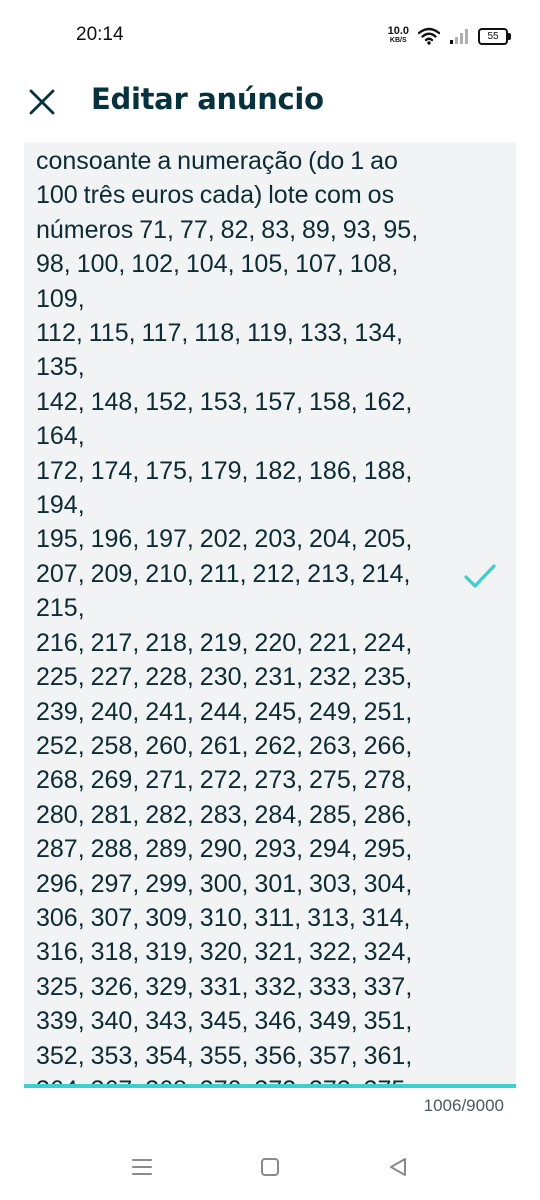 The height and width of the screenshot is (1200, 540). Describe the element at coordinates (398, 40) in the screenshot. I see `network-speed-unit: KB/S` at that location.